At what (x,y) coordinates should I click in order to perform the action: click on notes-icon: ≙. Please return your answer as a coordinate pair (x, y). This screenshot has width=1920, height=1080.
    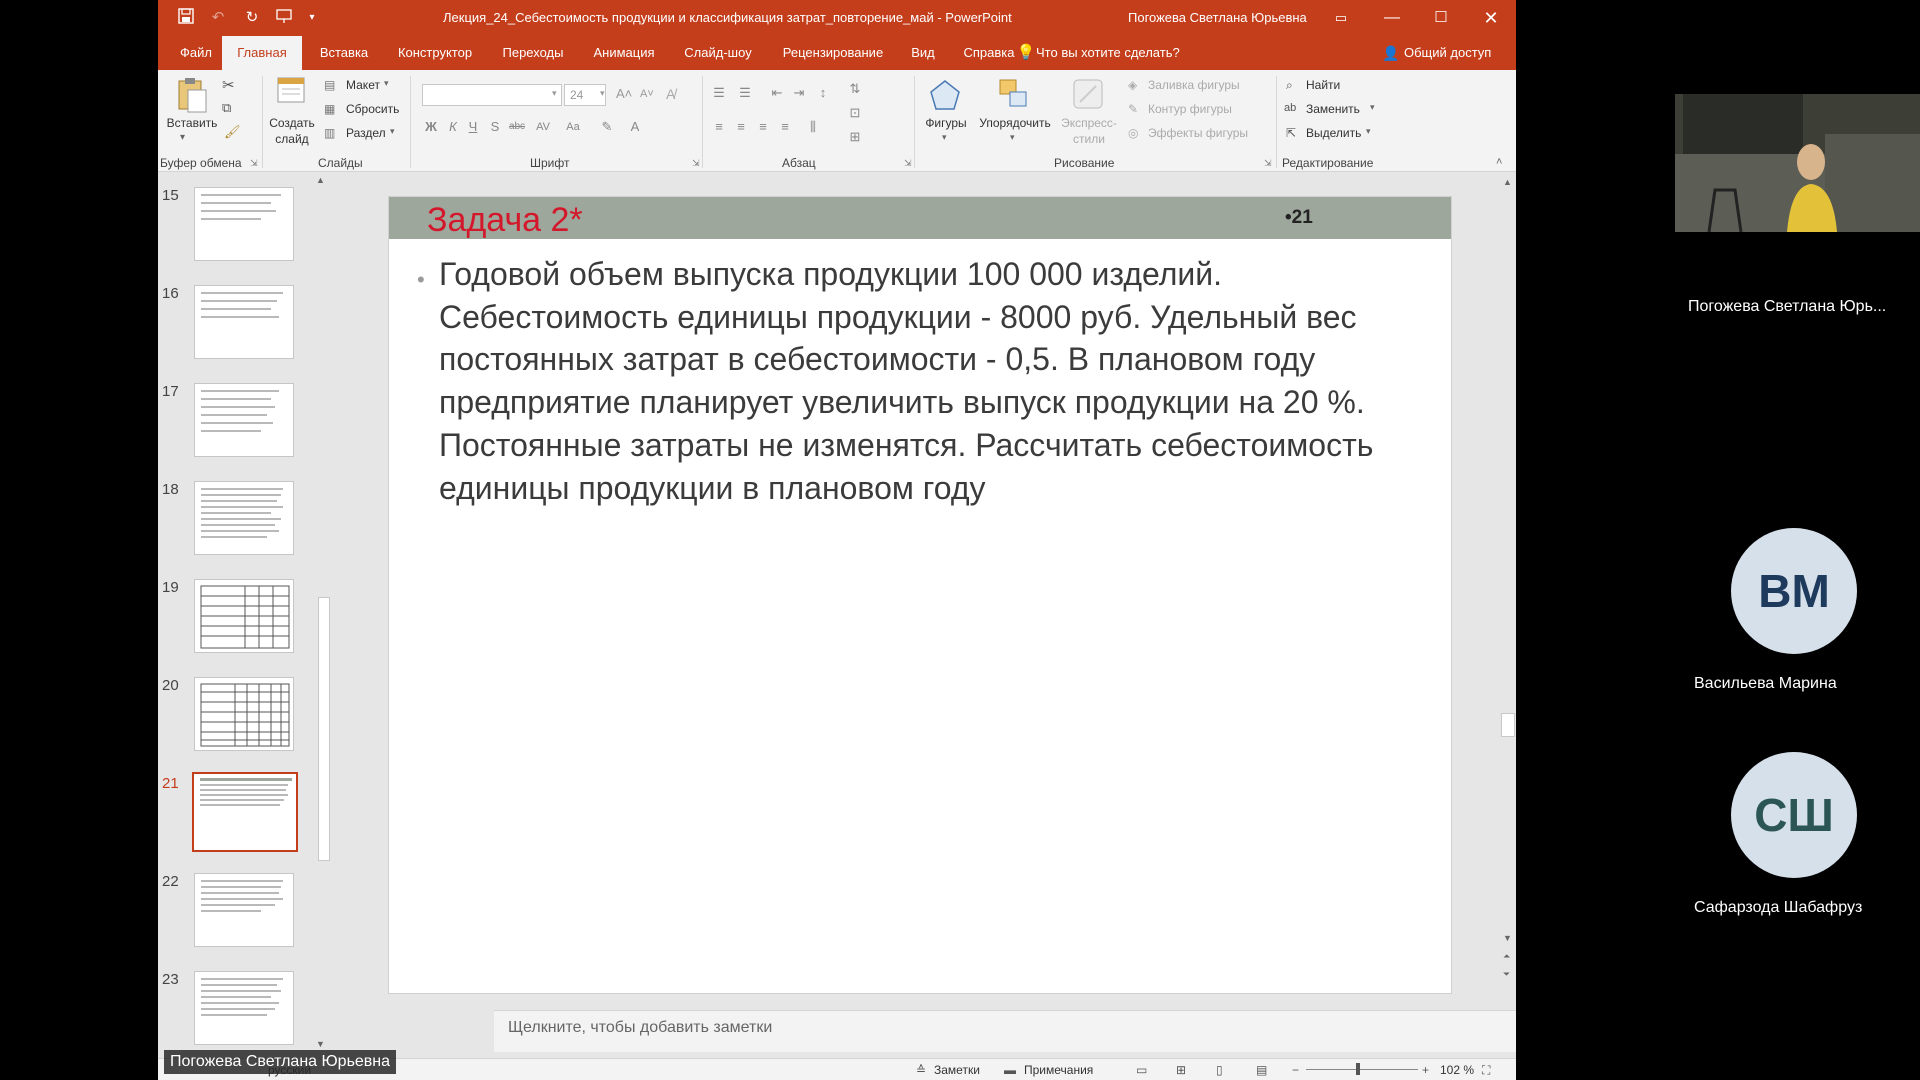
    Looking at the image, I should click on (921, 1070).